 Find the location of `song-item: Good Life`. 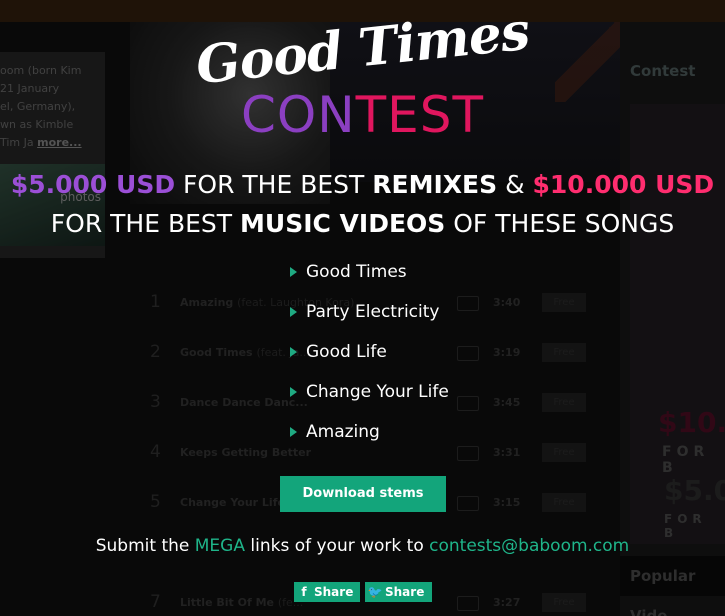

song-item: Good Life is located at coordinates (369, 362).